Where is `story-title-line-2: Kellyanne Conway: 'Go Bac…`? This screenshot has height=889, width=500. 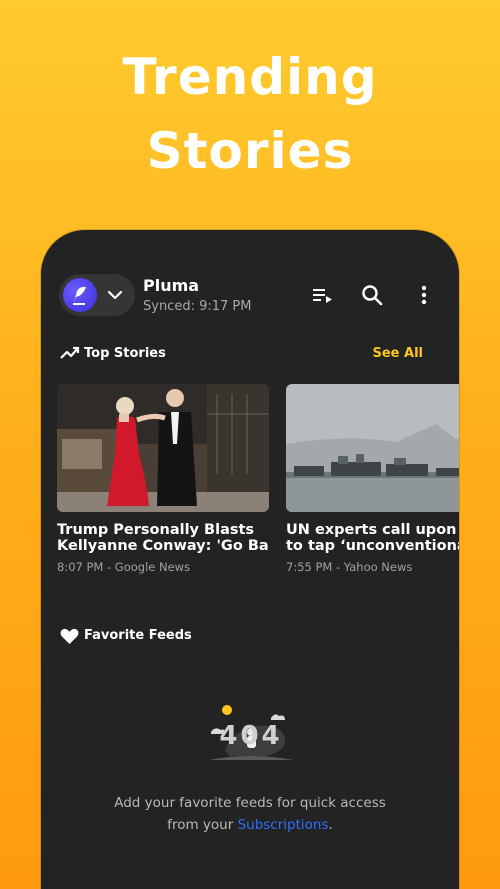 story-title-line-2: Kellyanne Conway: 'Go Bac… is located at coordinates (163, 546).